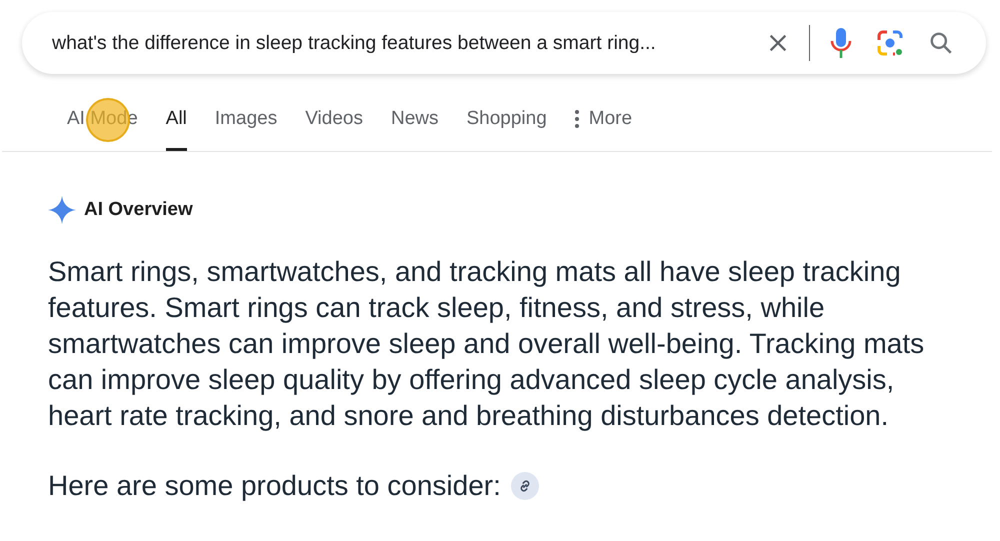 The width and height of the screenshot is (1000, 541). What do you see at coordinates (778, 43) in the screenshot?
I see `clear-button` at bounding box center [778, 43].